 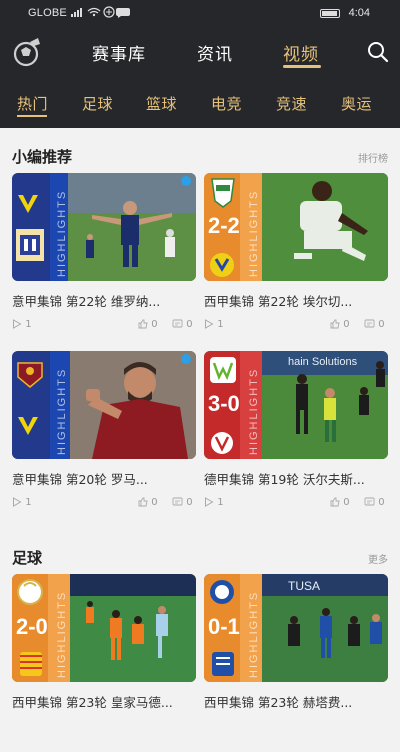 I want to click on video-card: HIGHLIGHTS 意甲集锦 第22轮 维罗纳... 1 0 0, so click(x=104, y=262).